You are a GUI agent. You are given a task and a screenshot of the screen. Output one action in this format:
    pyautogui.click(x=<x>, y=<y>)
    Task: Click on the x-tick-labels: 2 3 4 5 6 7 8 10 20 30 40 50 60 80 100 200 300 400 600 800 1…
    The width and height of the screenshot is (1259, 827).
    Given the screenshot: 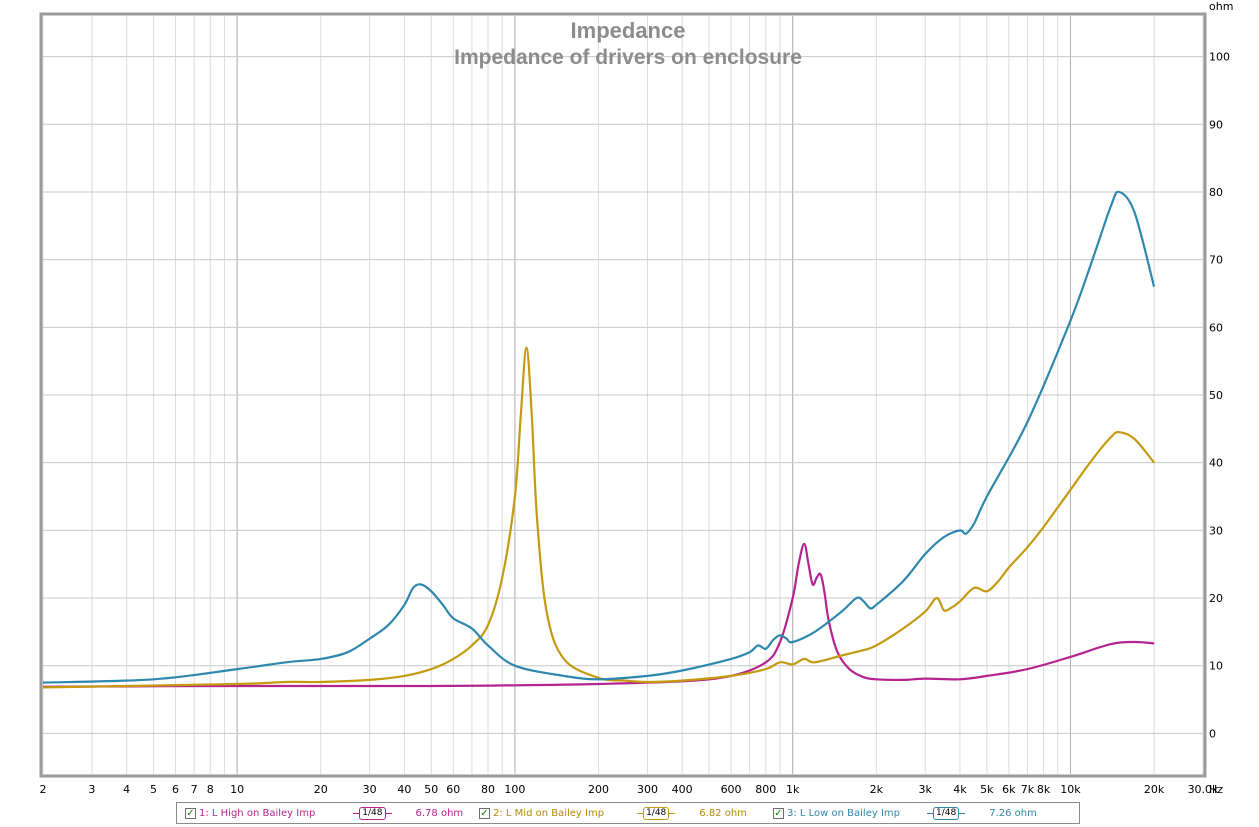 What is the action you would take?
    pyautogui.click(x=630, y=789)
    